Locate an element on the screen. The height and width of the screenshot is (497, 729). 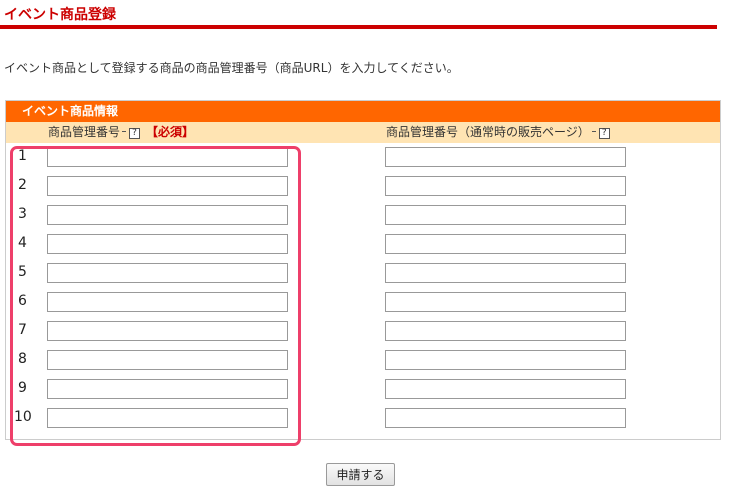
row-number: 2 is located at coordinates (22, 185).